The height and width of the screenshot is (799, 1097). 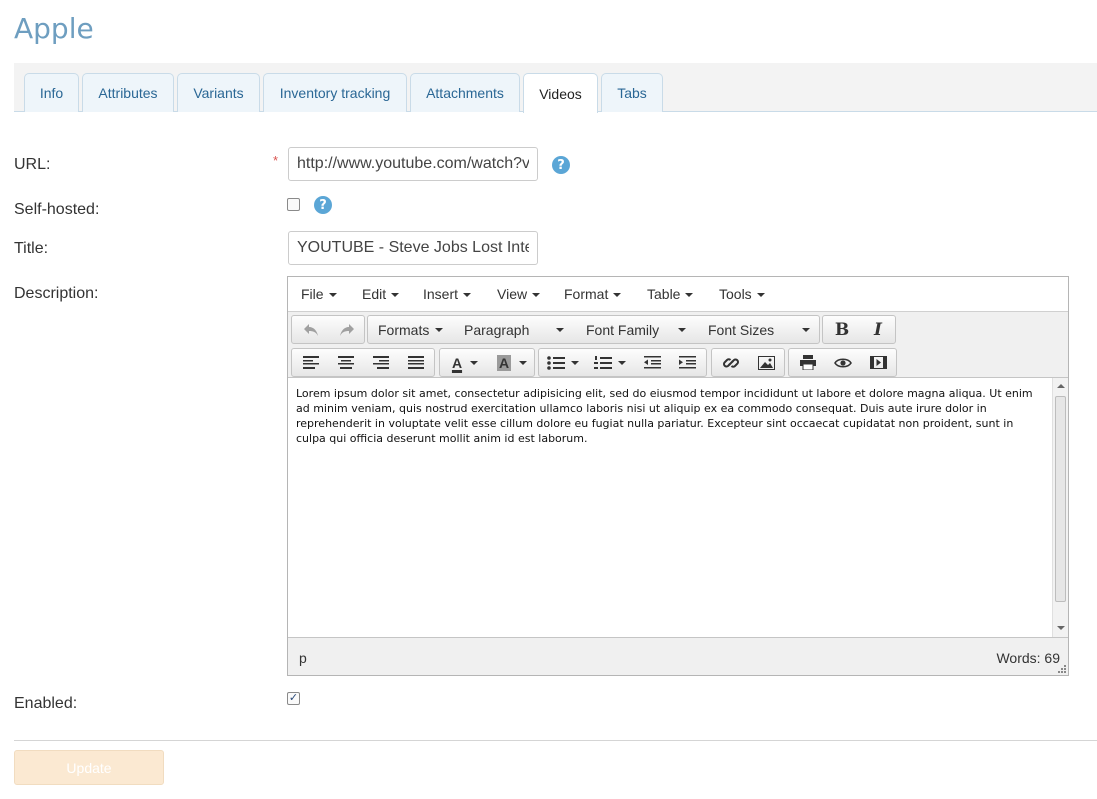 What do you see at coordinates (1061, 386) in the screenshot?
I see `scroll-up-icon` at bounding box center [1061, 386].